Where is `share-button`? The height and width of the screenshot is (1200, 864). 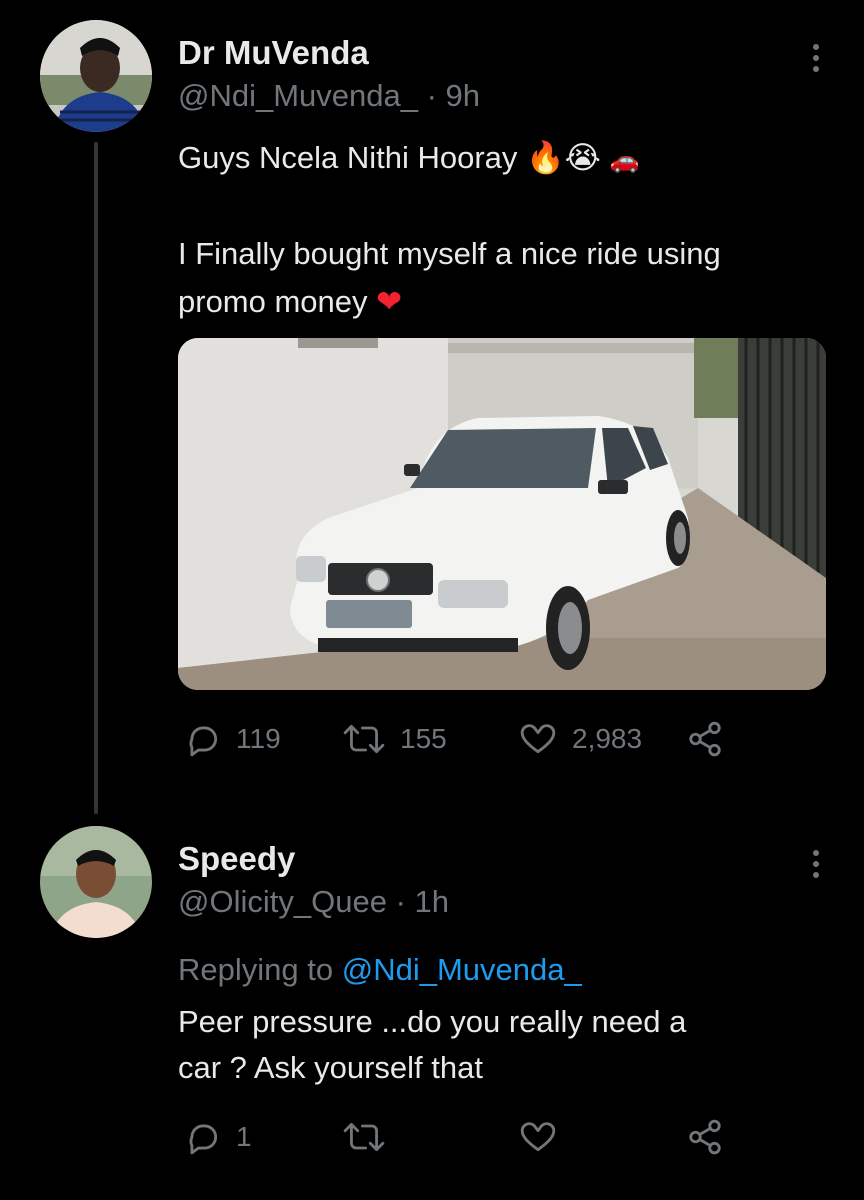 share-button is located at coordinates (705, 741).